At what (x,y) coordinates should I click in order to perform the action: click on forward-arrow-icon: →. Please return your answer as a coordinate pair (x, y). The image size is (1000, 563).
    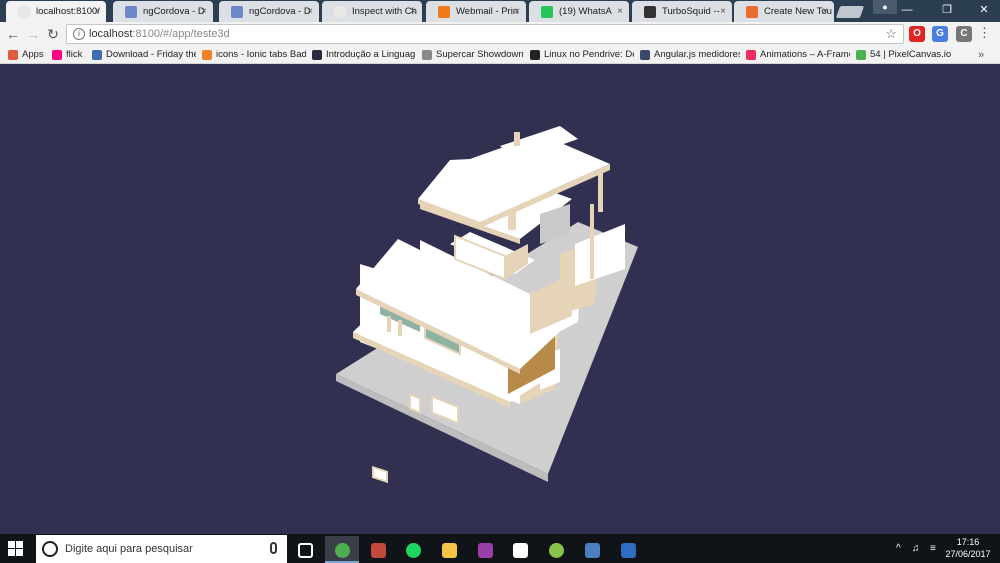
    Looking at the image, I should click on (33, 34).